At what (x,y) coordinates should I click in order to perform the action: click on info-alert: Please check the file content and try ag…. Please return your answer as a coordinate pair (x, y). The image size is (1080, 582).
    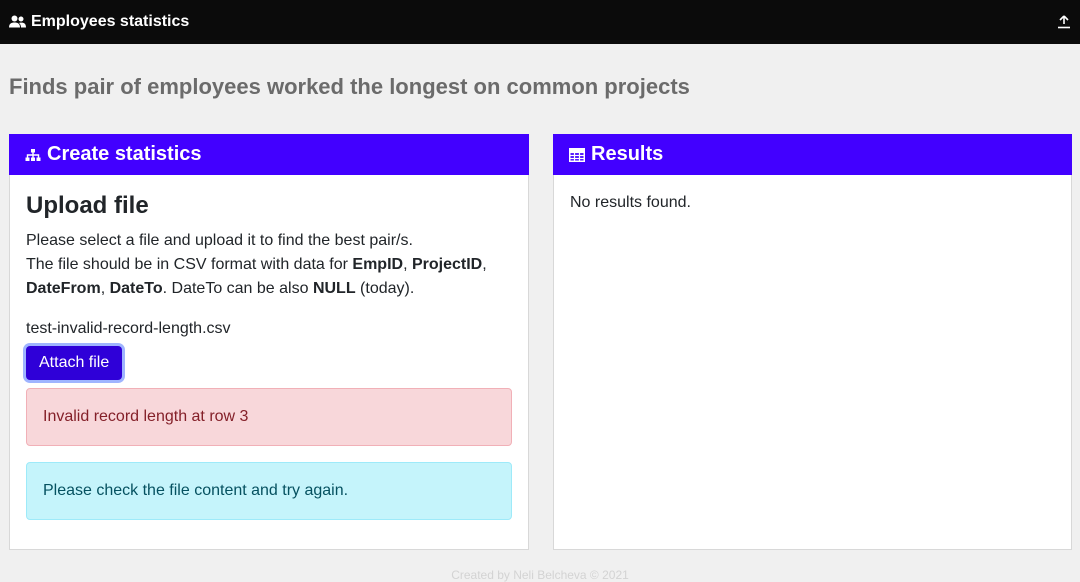
    Looking at the image, I should click on (269, 491).